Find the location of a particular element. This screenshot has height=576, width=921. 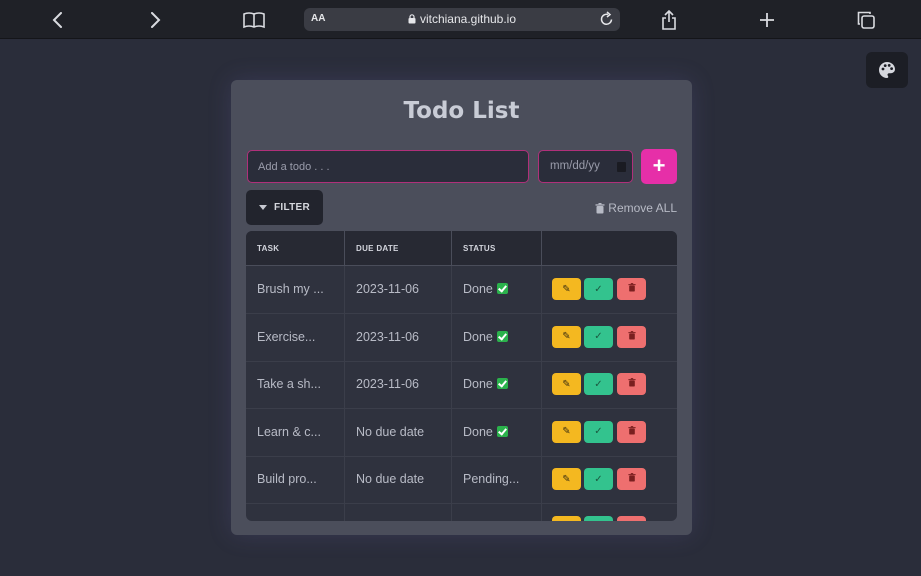

table-row: Build pro... No due date Pending... ✎ ✓ is located at coordinates (461, 480).